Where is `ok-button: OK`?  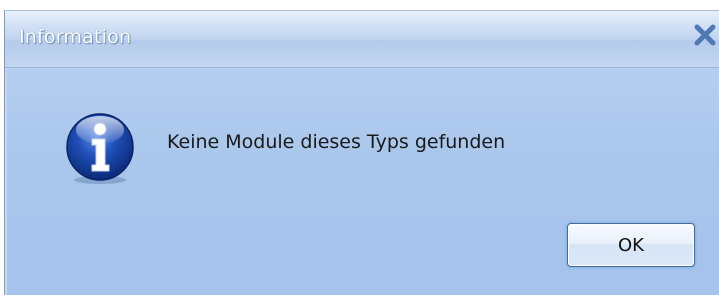
ok-button: OK is located at coordinates (631, 245).